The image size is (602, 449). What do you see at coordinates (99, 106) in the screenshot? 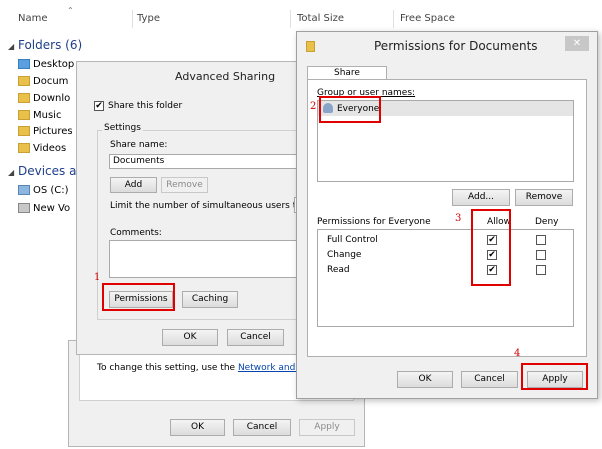
I see `share-folder-checkbox: ✔` at bounding box center [99, 106].